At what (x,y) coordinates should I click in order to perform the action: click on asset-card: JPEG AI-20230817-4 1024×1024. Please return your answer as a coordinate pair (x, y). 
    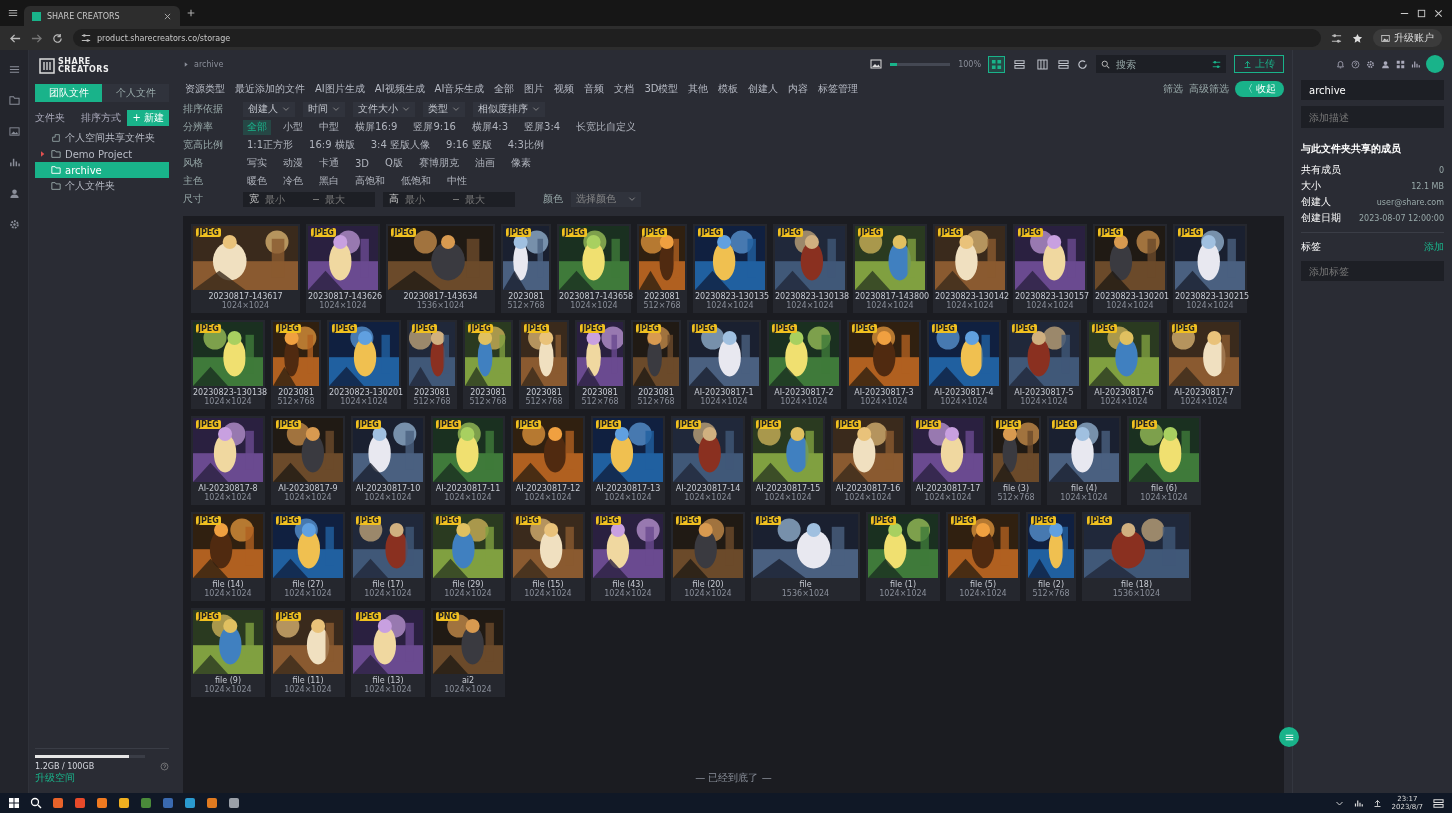
    Looking at the image, I should click on (964, 364).